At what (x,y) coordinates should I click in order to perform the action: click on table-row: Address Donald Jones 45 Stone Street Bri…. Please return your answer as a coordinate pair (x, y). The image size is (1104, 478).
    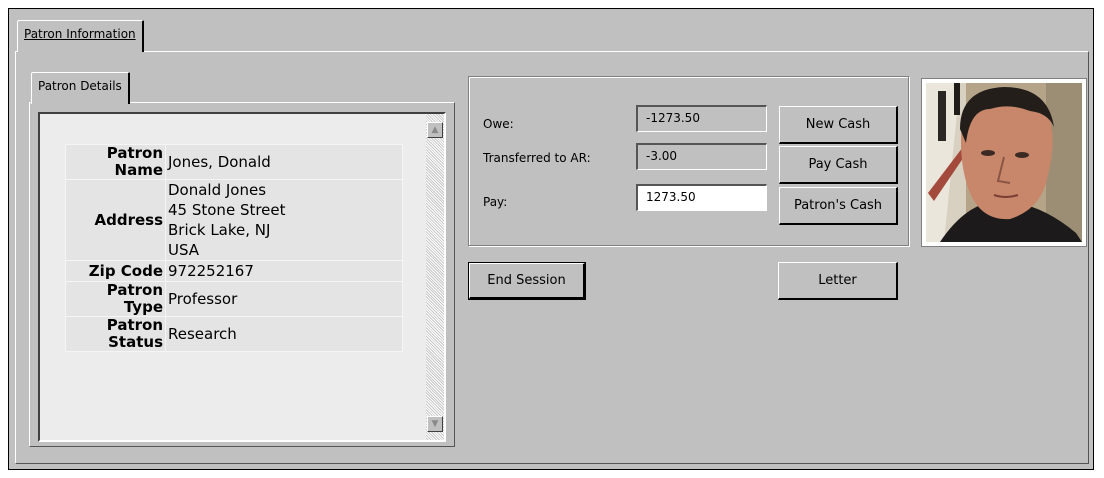
    Looking at the image, I should click on (234, 220).